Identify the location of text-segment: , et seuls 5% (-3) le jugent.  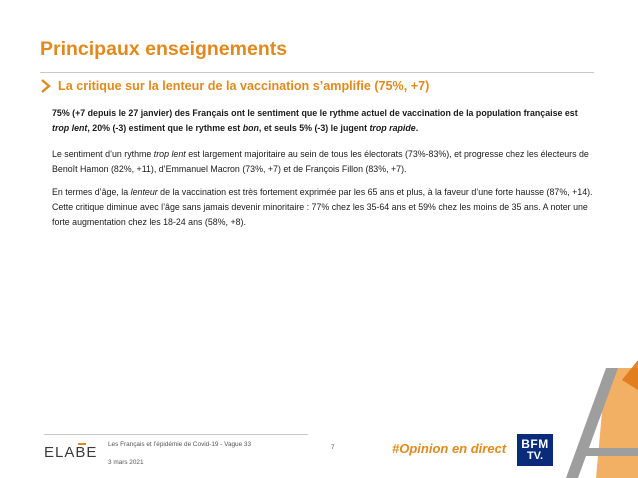
(314, 128).